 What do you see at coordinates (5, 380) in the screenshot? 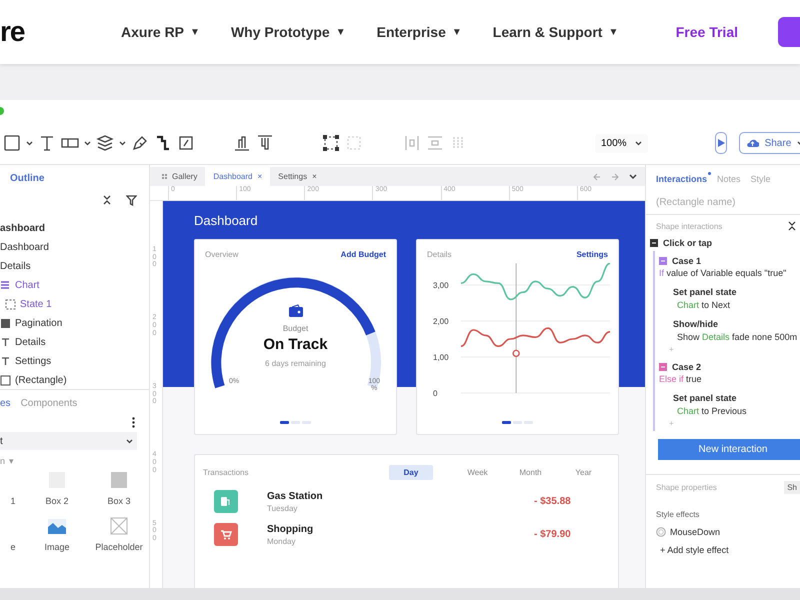
I see `rectangle-icon` at bounding box center [5, 380].